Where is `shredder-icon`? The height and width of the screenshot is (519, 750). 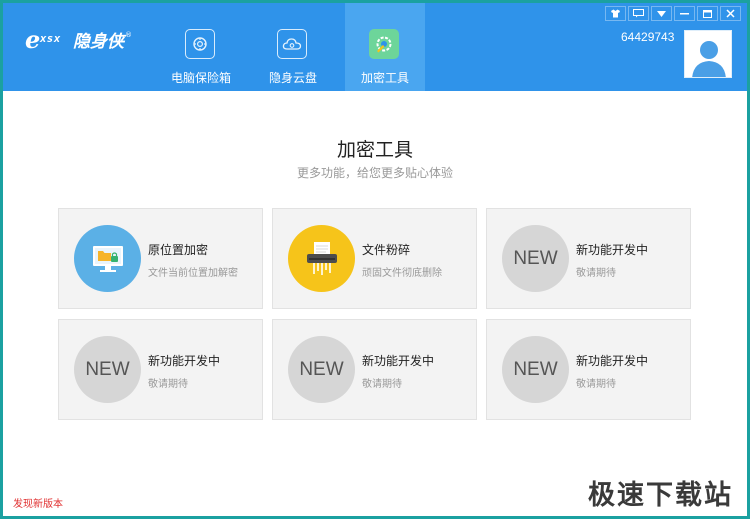 shredder-icon is located at coordinates (321, 258).